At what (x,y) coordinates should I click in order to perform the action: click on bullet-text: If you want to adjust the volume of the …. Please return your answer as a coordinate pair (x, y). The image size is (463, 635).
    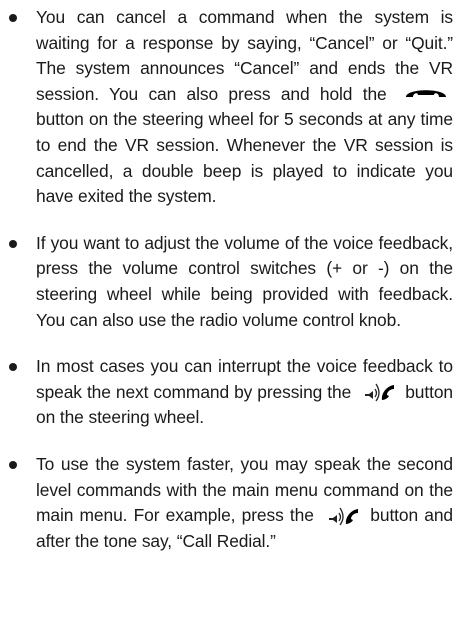
    Looking at the image, I should click on (244, 281).